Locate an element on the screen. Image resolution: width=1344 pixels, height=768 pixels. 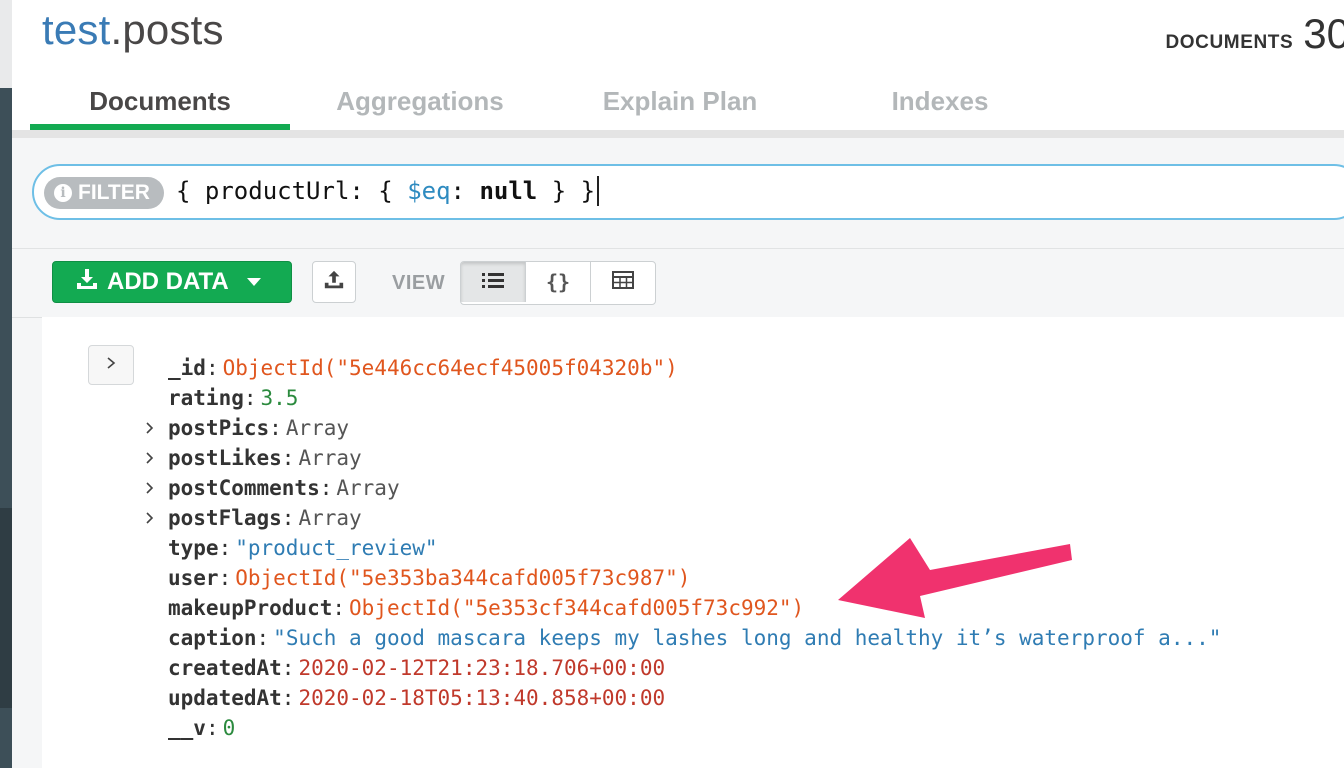
document-field: createdAt: 2020-02-12T21:23:18.706+00:00 is located at coordinates (694, 668).